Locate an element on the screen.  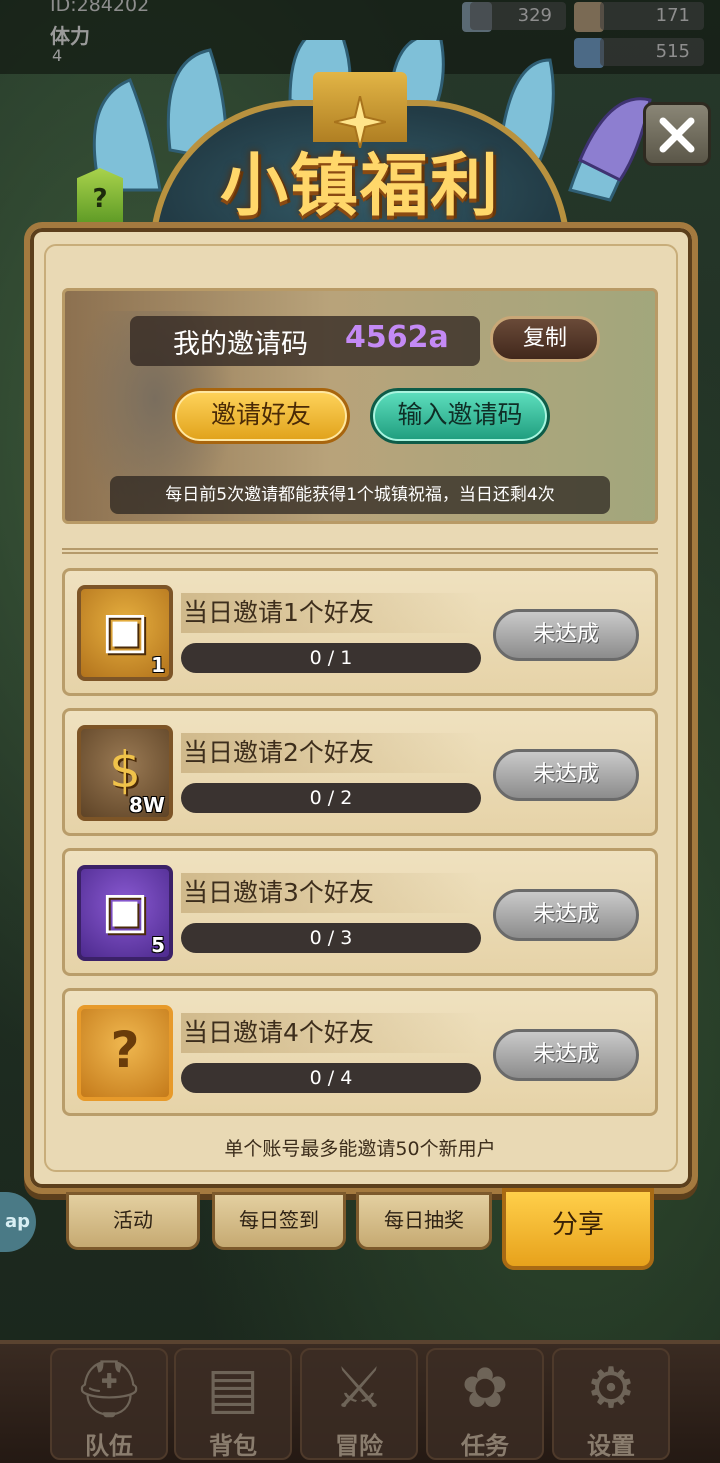
reward-count: 8W is located at coordinates (147, 805).